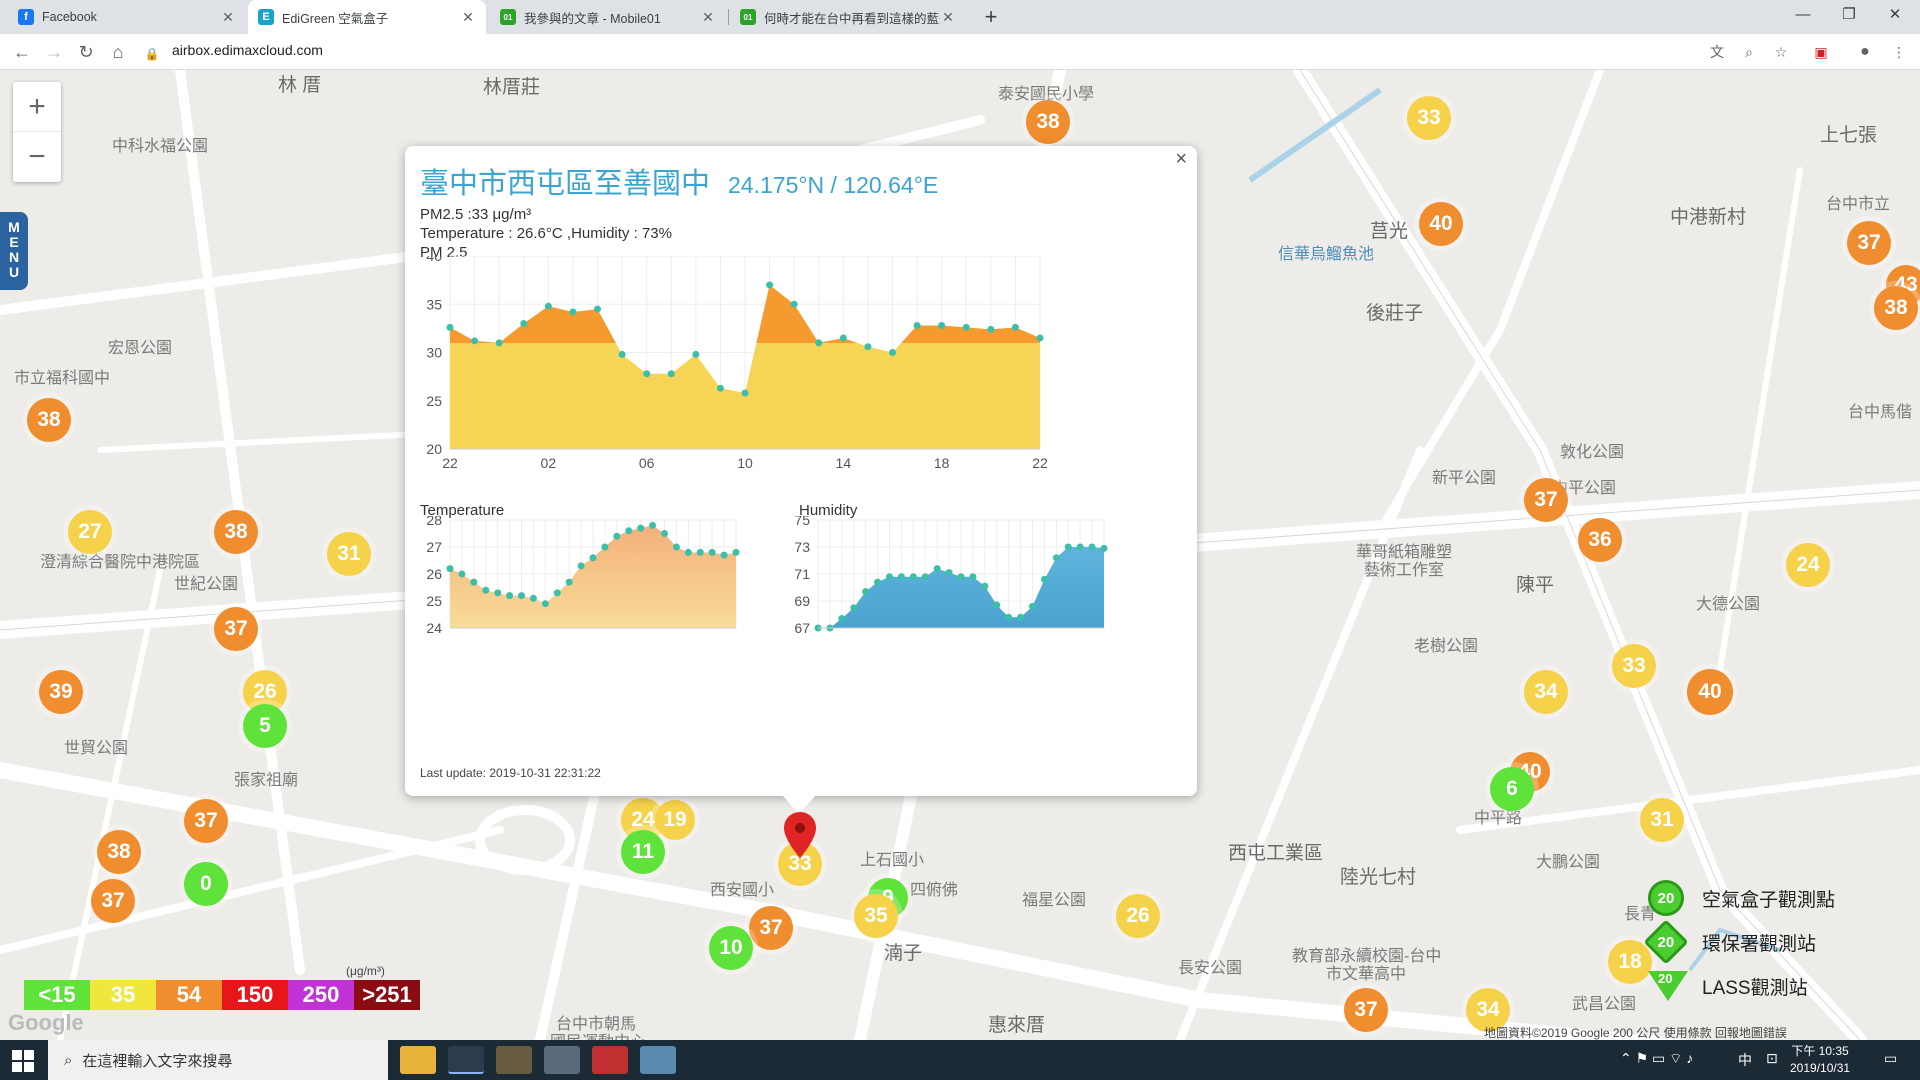  What do you see at coordinates (675, 820) in the screenshot?
I see `pm25-marker: 19` at bounding box center [675, 820].